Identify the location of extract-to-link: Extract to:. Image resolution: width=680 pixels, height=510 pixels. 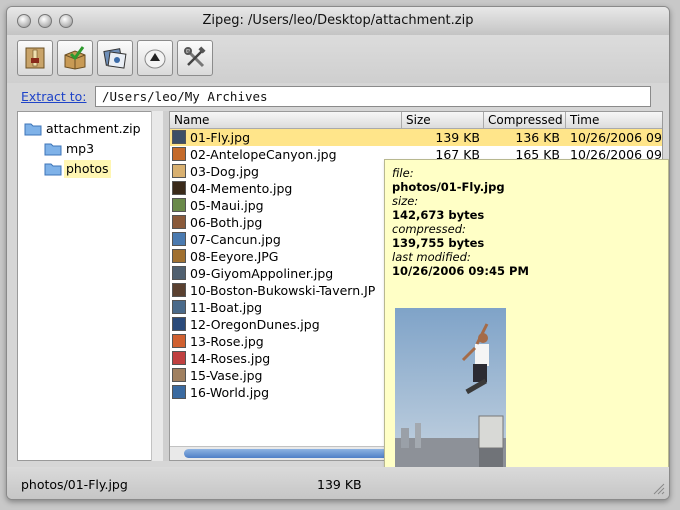
(54, 96).